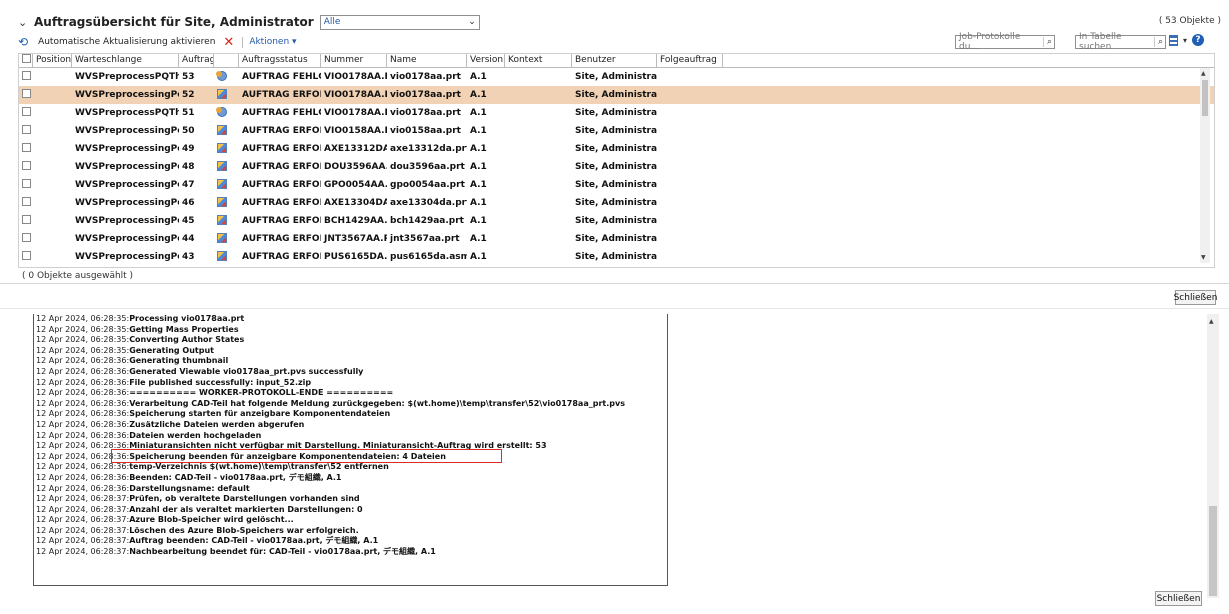  I want to click on cell-status: AUFTRAG ERFOLGRE, so click(281, 239).